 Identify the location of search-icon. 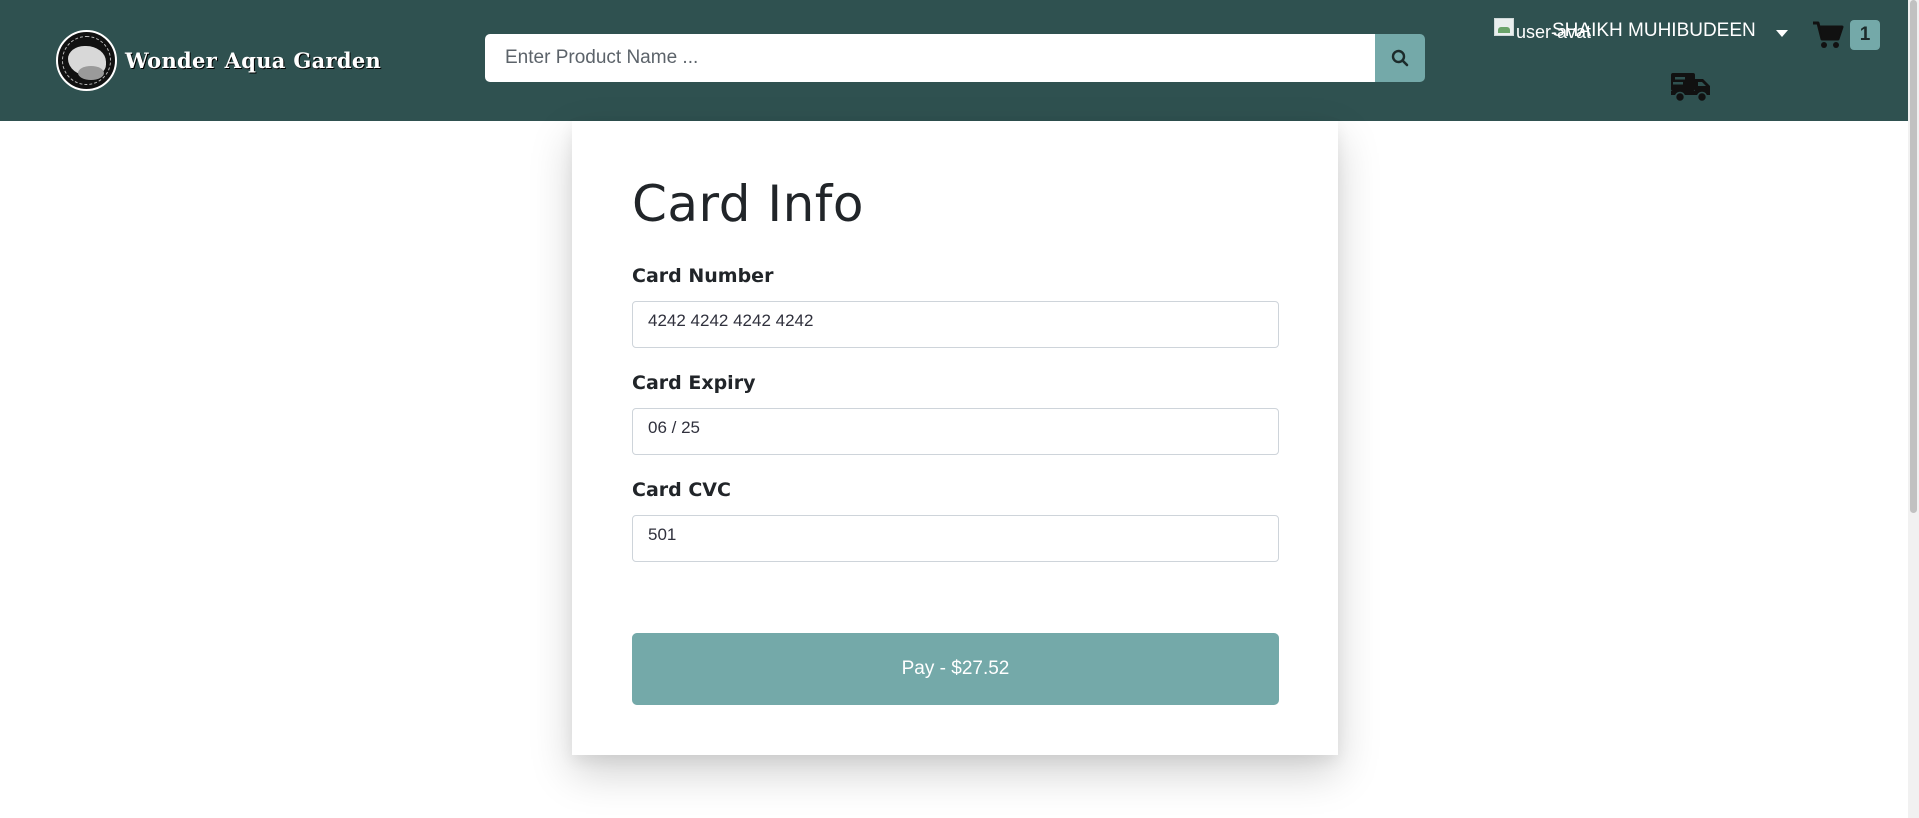
(1400, 58).